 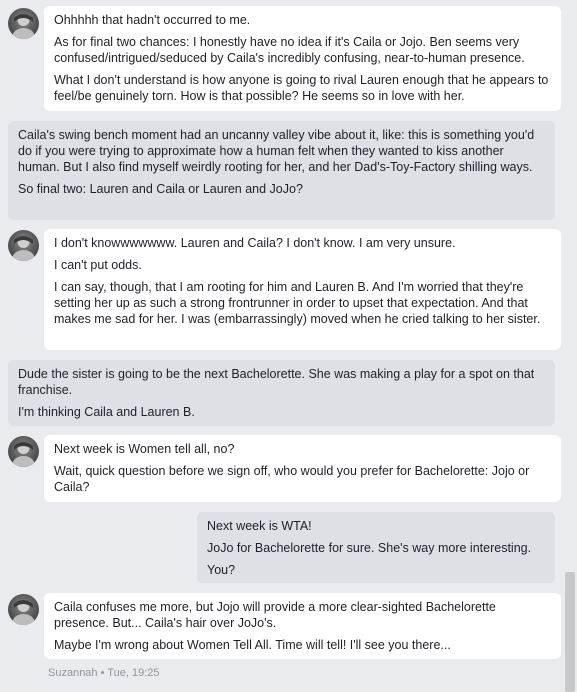 I want to click on message-text: I'm thinking Caila and Lauren B., so click(x=106, y=412).